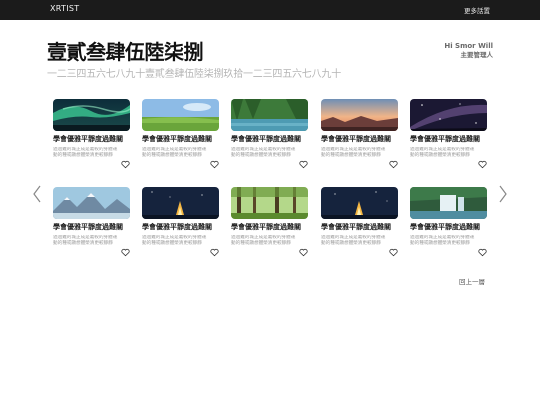 This screenshot has height=405, width=540. Describe the element at coordinates (477, 55) in the screenshot. I see `user-role: 主要管理人` at that location.